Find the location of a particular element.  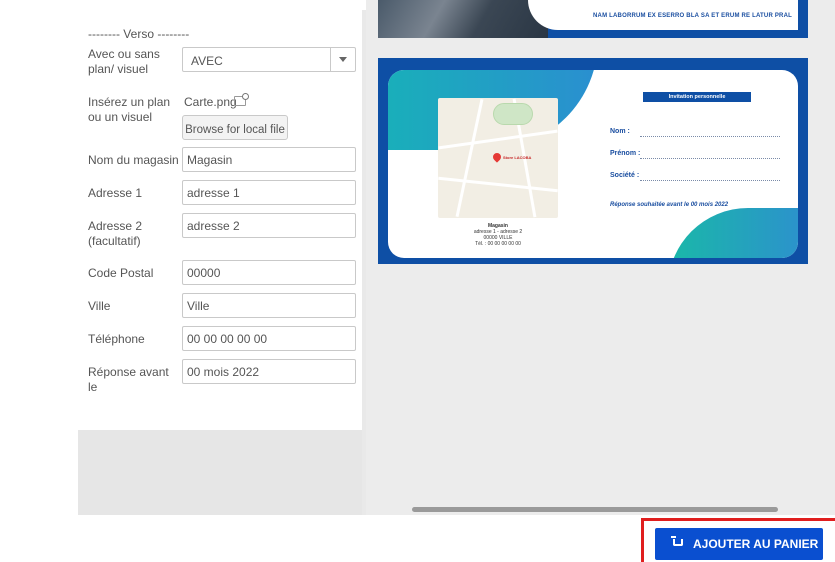

city-row: Ville is located at coordinates (223, 305).